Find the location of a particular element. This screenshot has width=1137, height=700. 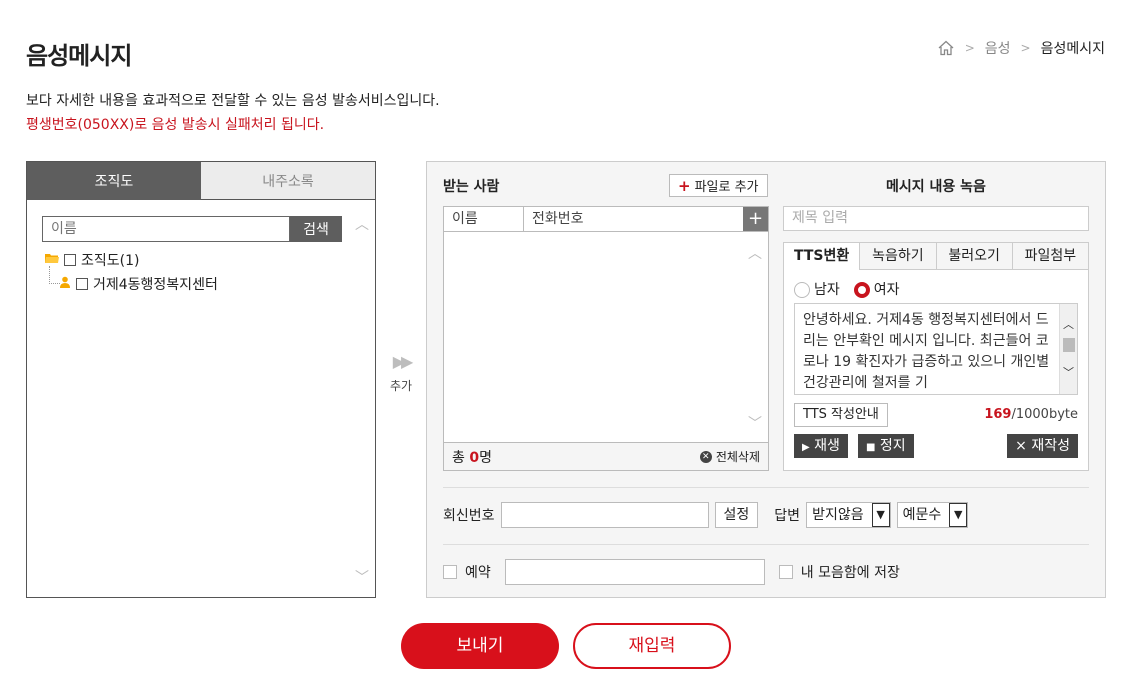

warning-text: 평생번호(050XX)로 음성 발송시 실패처리 됩니다. is located at coordinates (175, 125).